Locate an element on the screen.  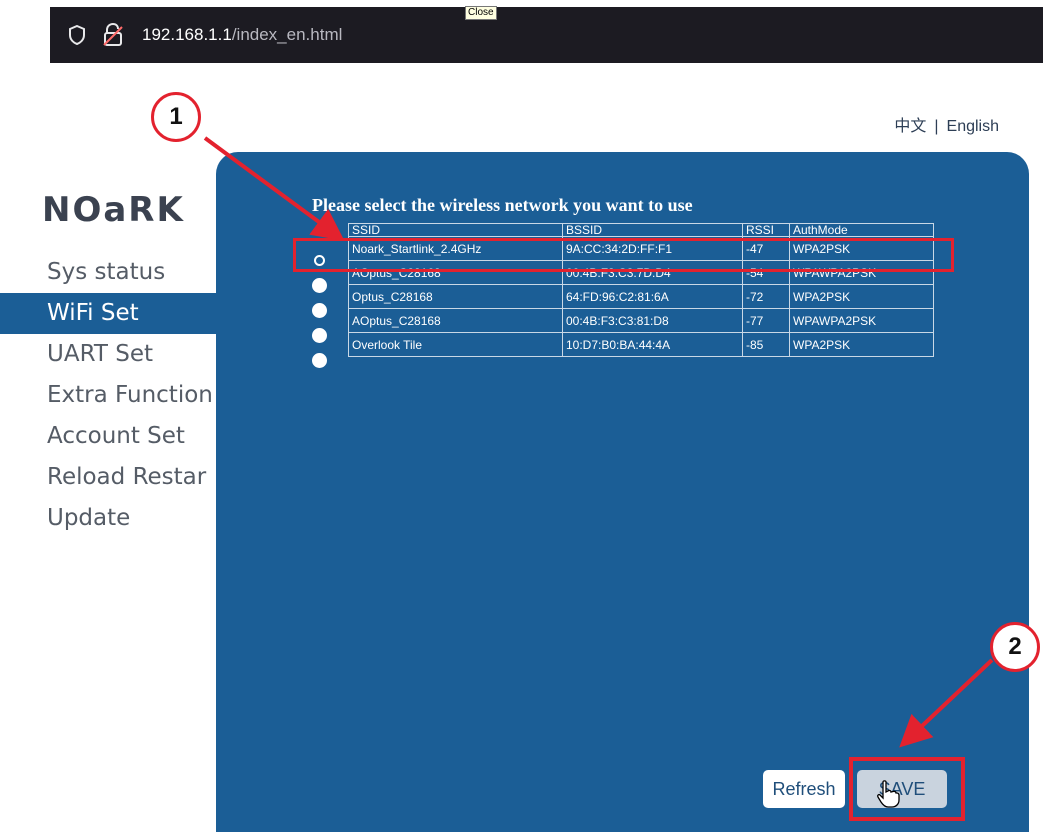
arrow-to-network is located at coordinates (274, 188).